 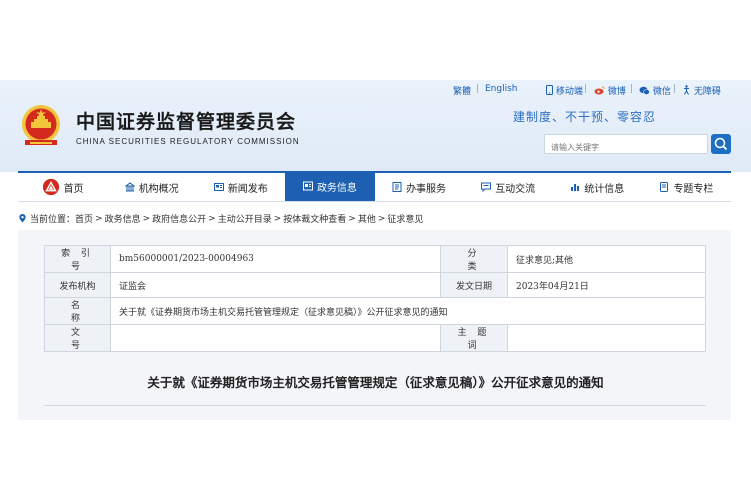 What do you see at coordinates (275, 285) in the screenshot?
I see `publisher-value: 证监会` at bounding box center [275, 285].